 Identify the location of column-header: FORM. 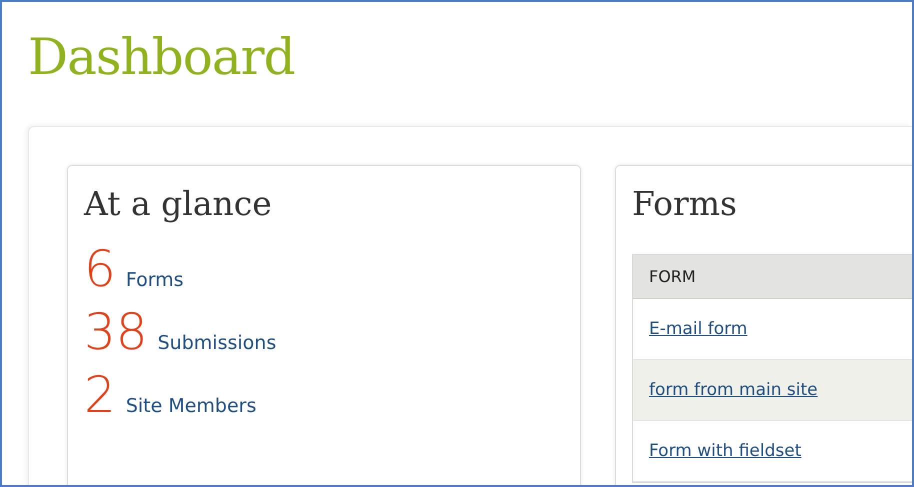
(772, 276).